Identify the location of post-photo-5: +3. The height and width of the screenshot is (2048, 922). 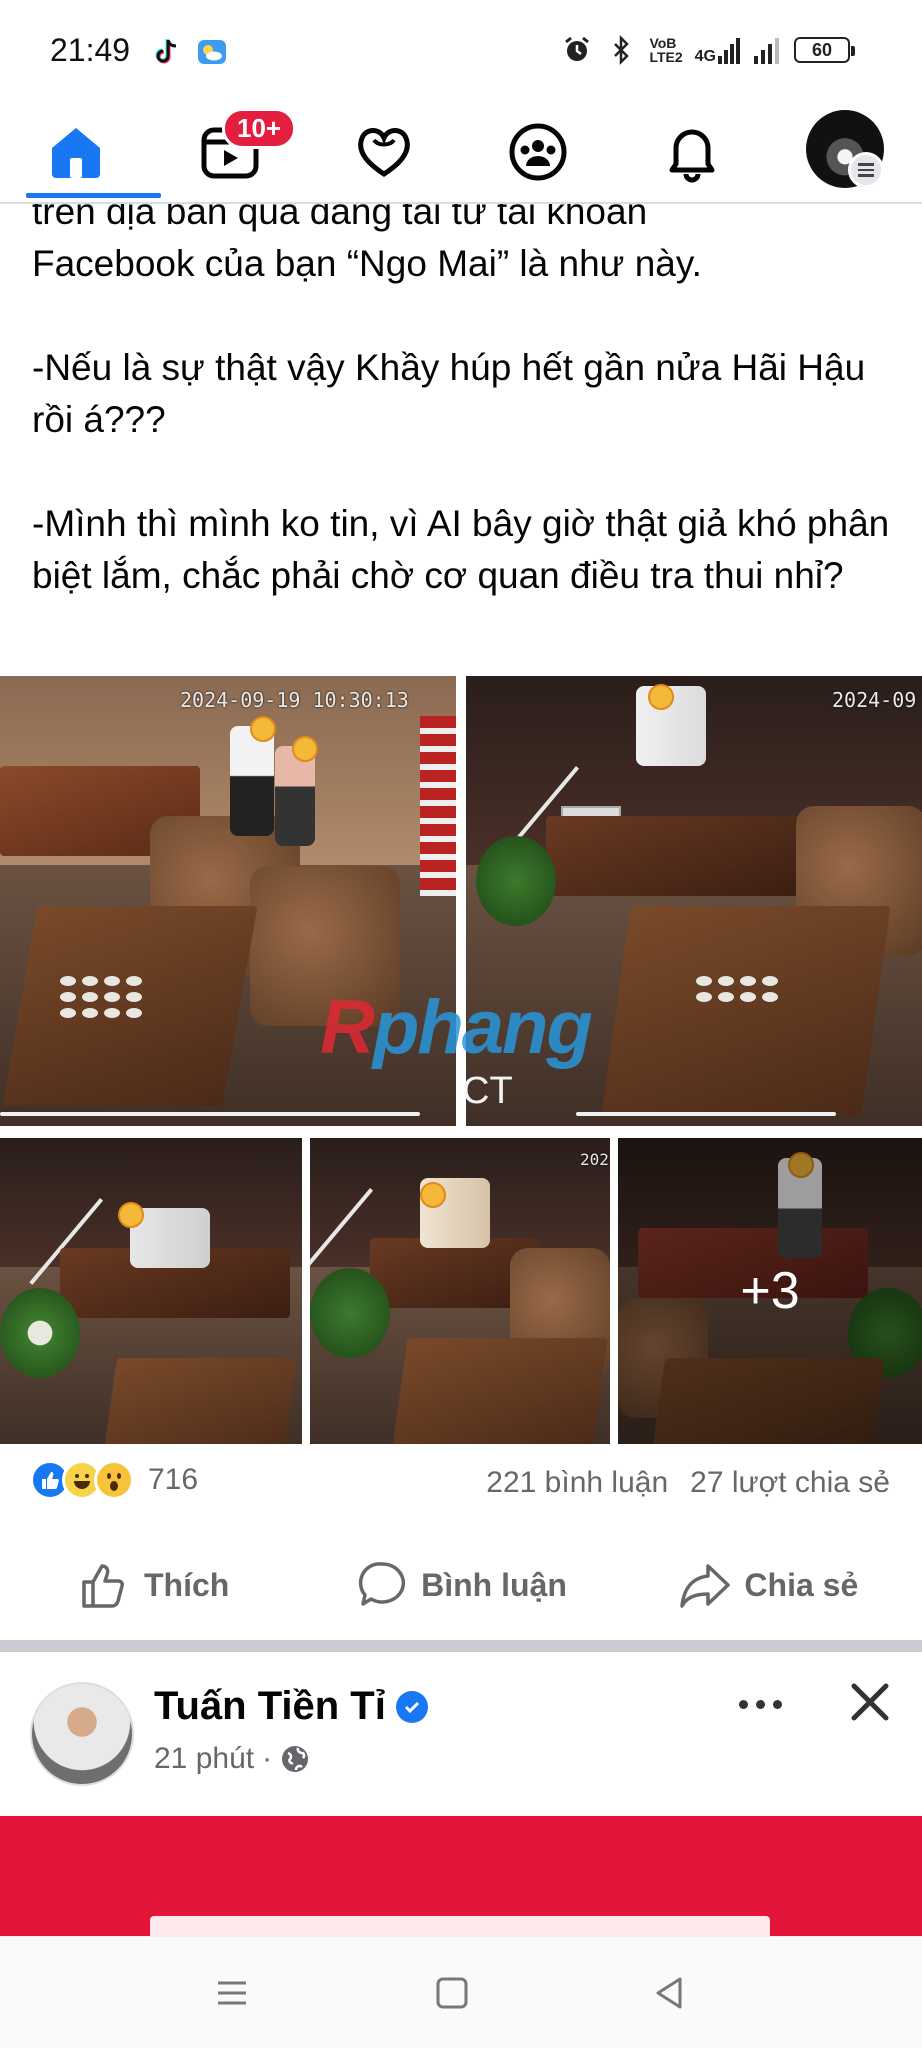
(770, 1291).